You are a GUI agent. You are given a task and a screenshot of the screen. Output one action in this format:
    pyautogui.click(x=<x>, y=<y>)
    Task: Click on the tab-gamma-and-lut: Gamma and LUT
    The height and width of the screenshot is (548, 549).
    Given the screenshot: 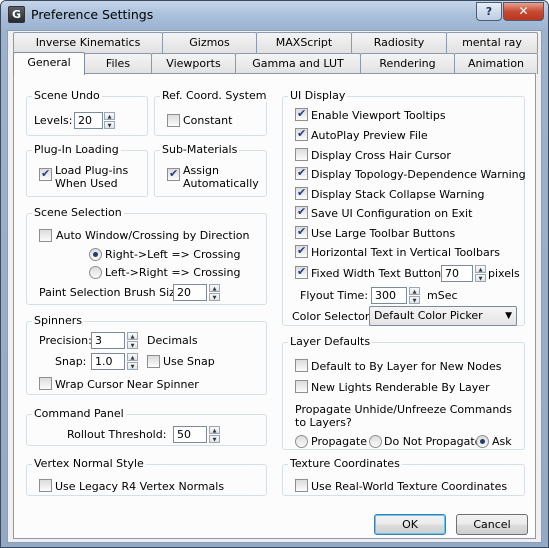 What is the action you would take?
    pyautogui.click(x=298, y=63)
    